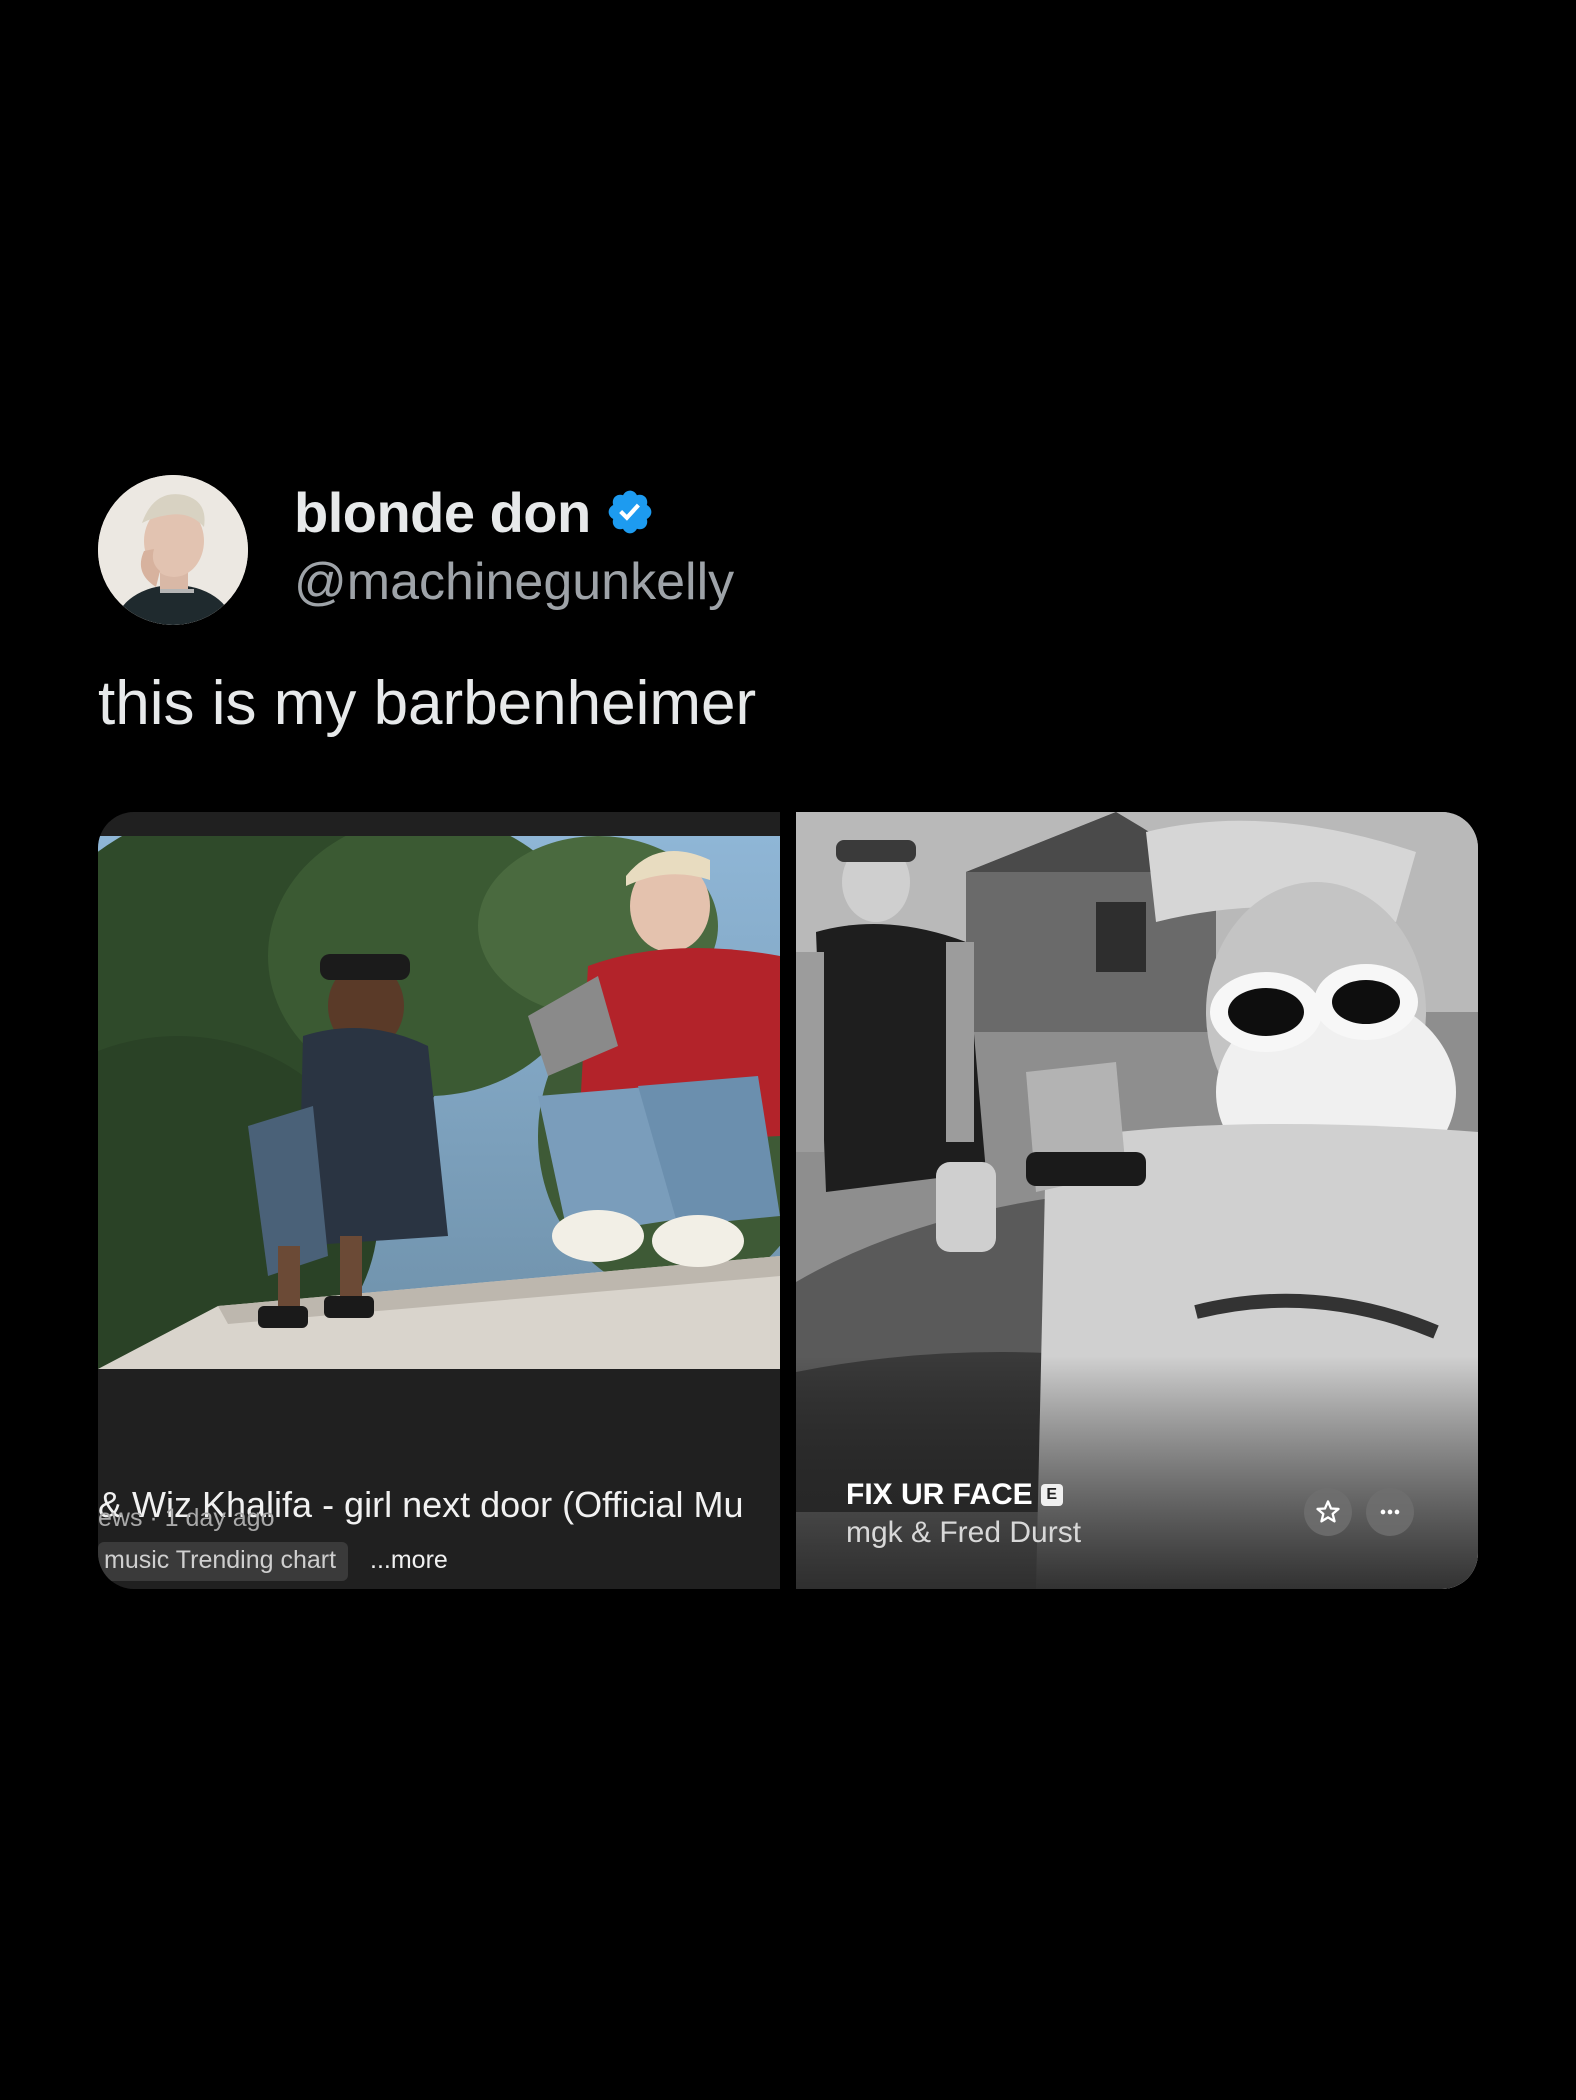 This screenshot has width=1576, height=2100. I want to click on avatar-photo, so click(173, 550).